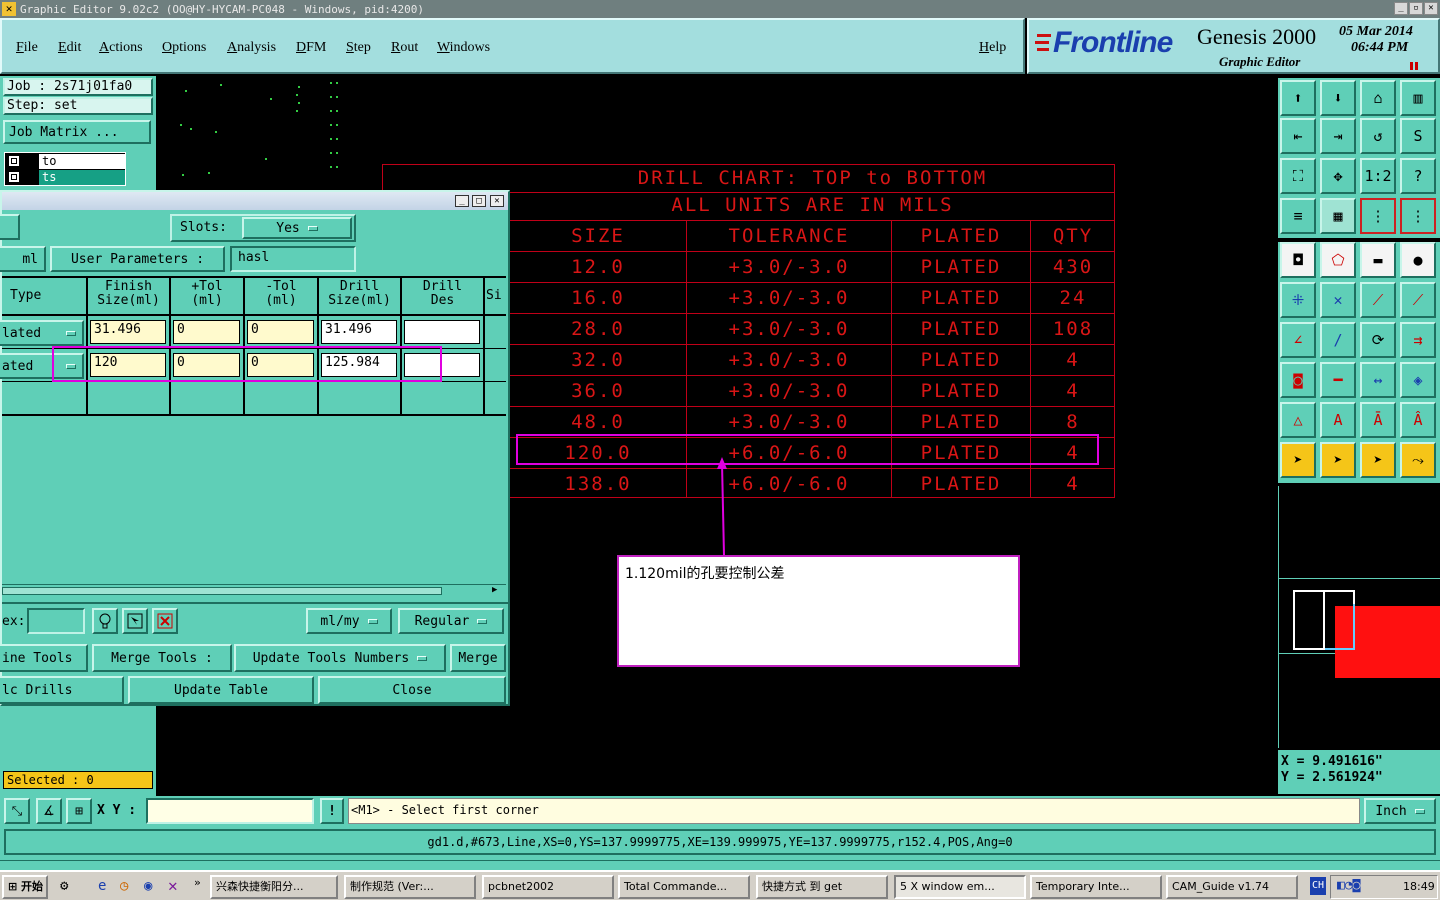  What do you see at coordinates (197, 882) in the screenshot?
I see `more-icon: »` at bounding box center [197, 882].